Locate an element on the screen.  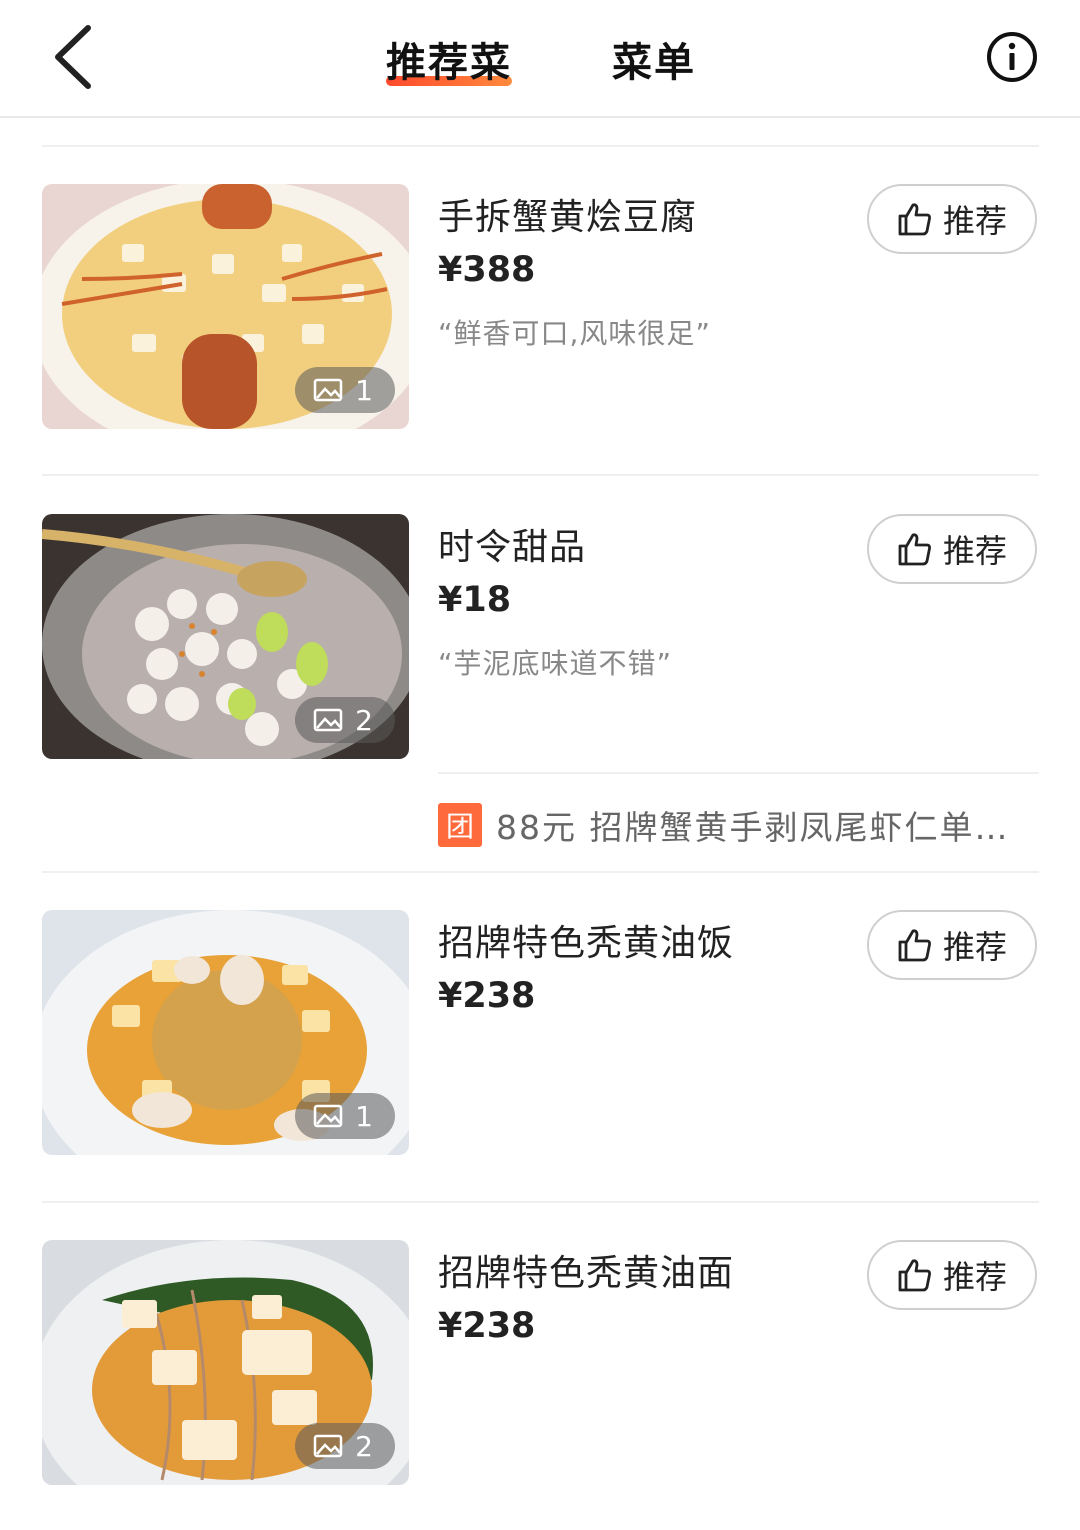
tab-menu: 菜单 is located at coordinates (654, 59).